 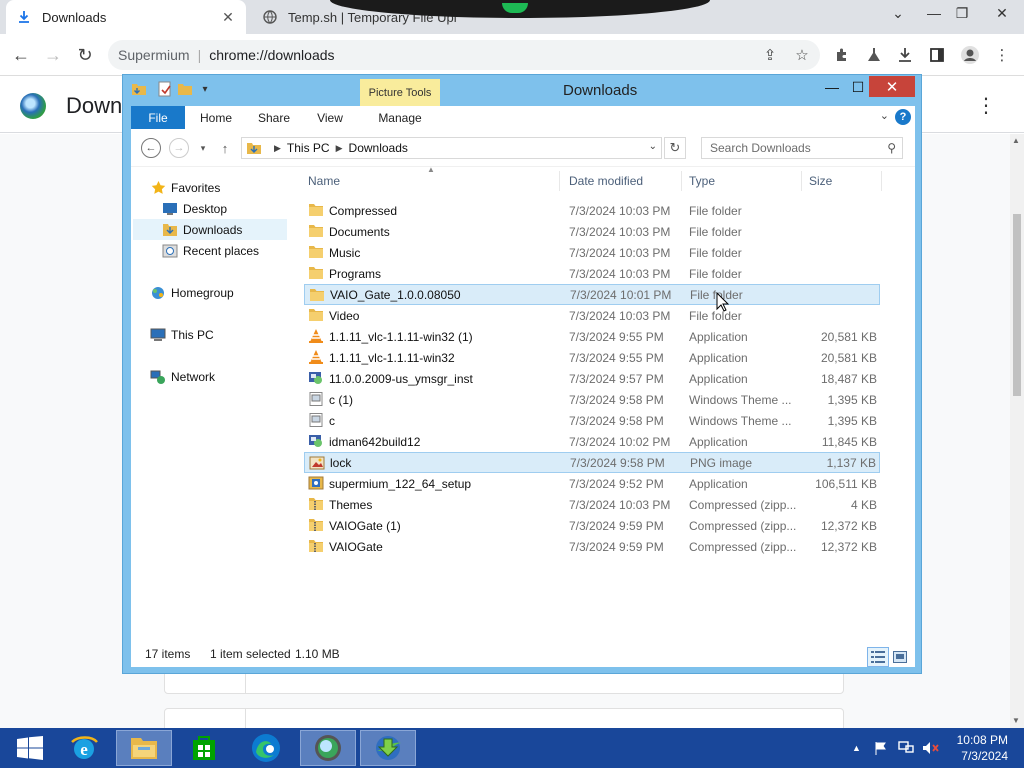 I want to click on vlc-icon, so click(x=316, y=357).